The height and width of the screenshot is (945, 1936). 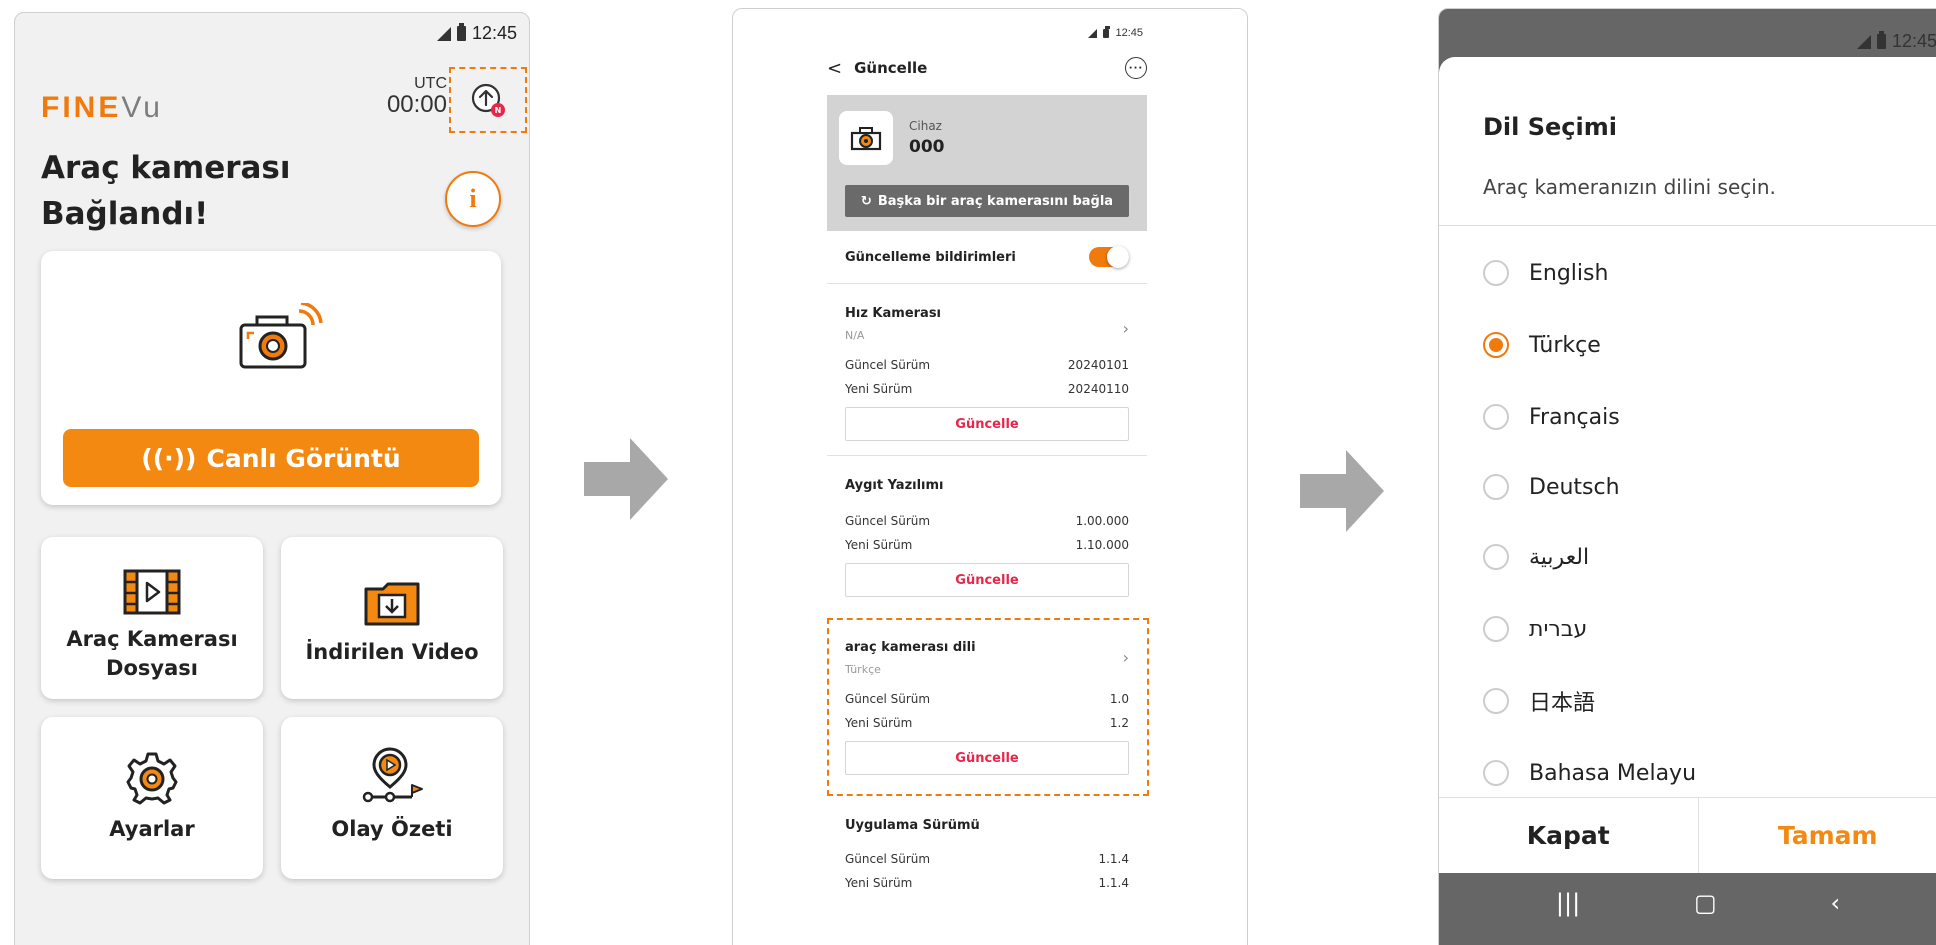 What do you see at coordinates (1119, 699) in the screenshot?
I see `current-version-value: 1.0` at bounding box center [1119, 699].